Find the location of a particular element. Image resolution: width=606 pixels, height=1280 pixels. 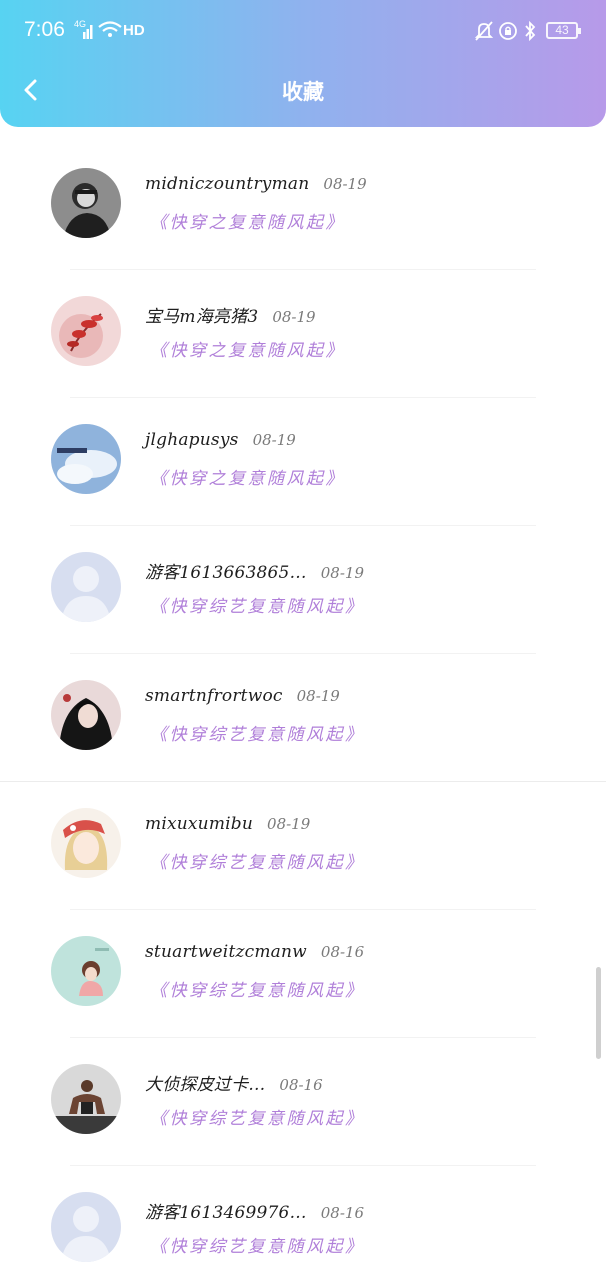

item-header: smartnfrortwoc 08-19 is located at coordinates (242, 698).